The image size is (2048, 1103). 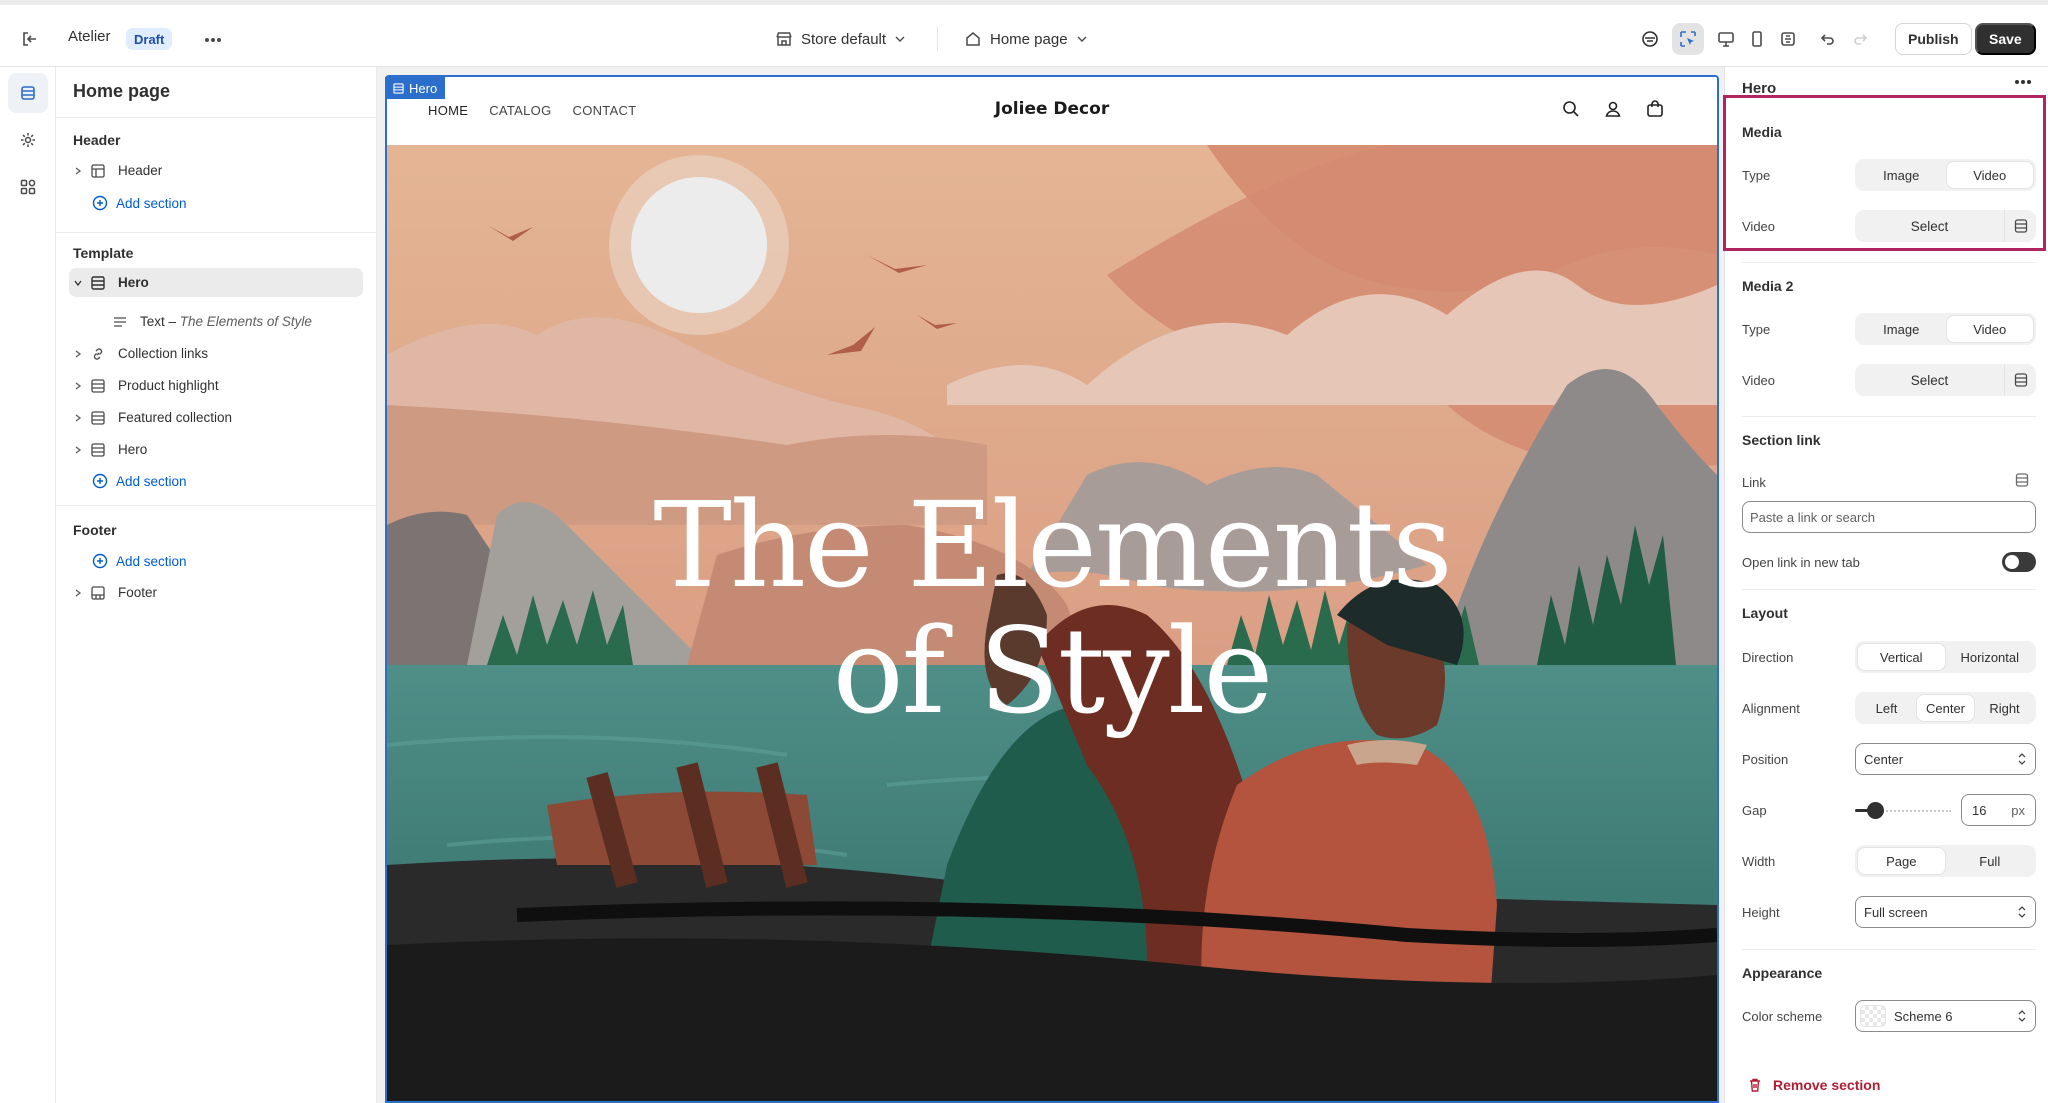 I want to click on app-name: Atelier, so click(x=89, y=36).